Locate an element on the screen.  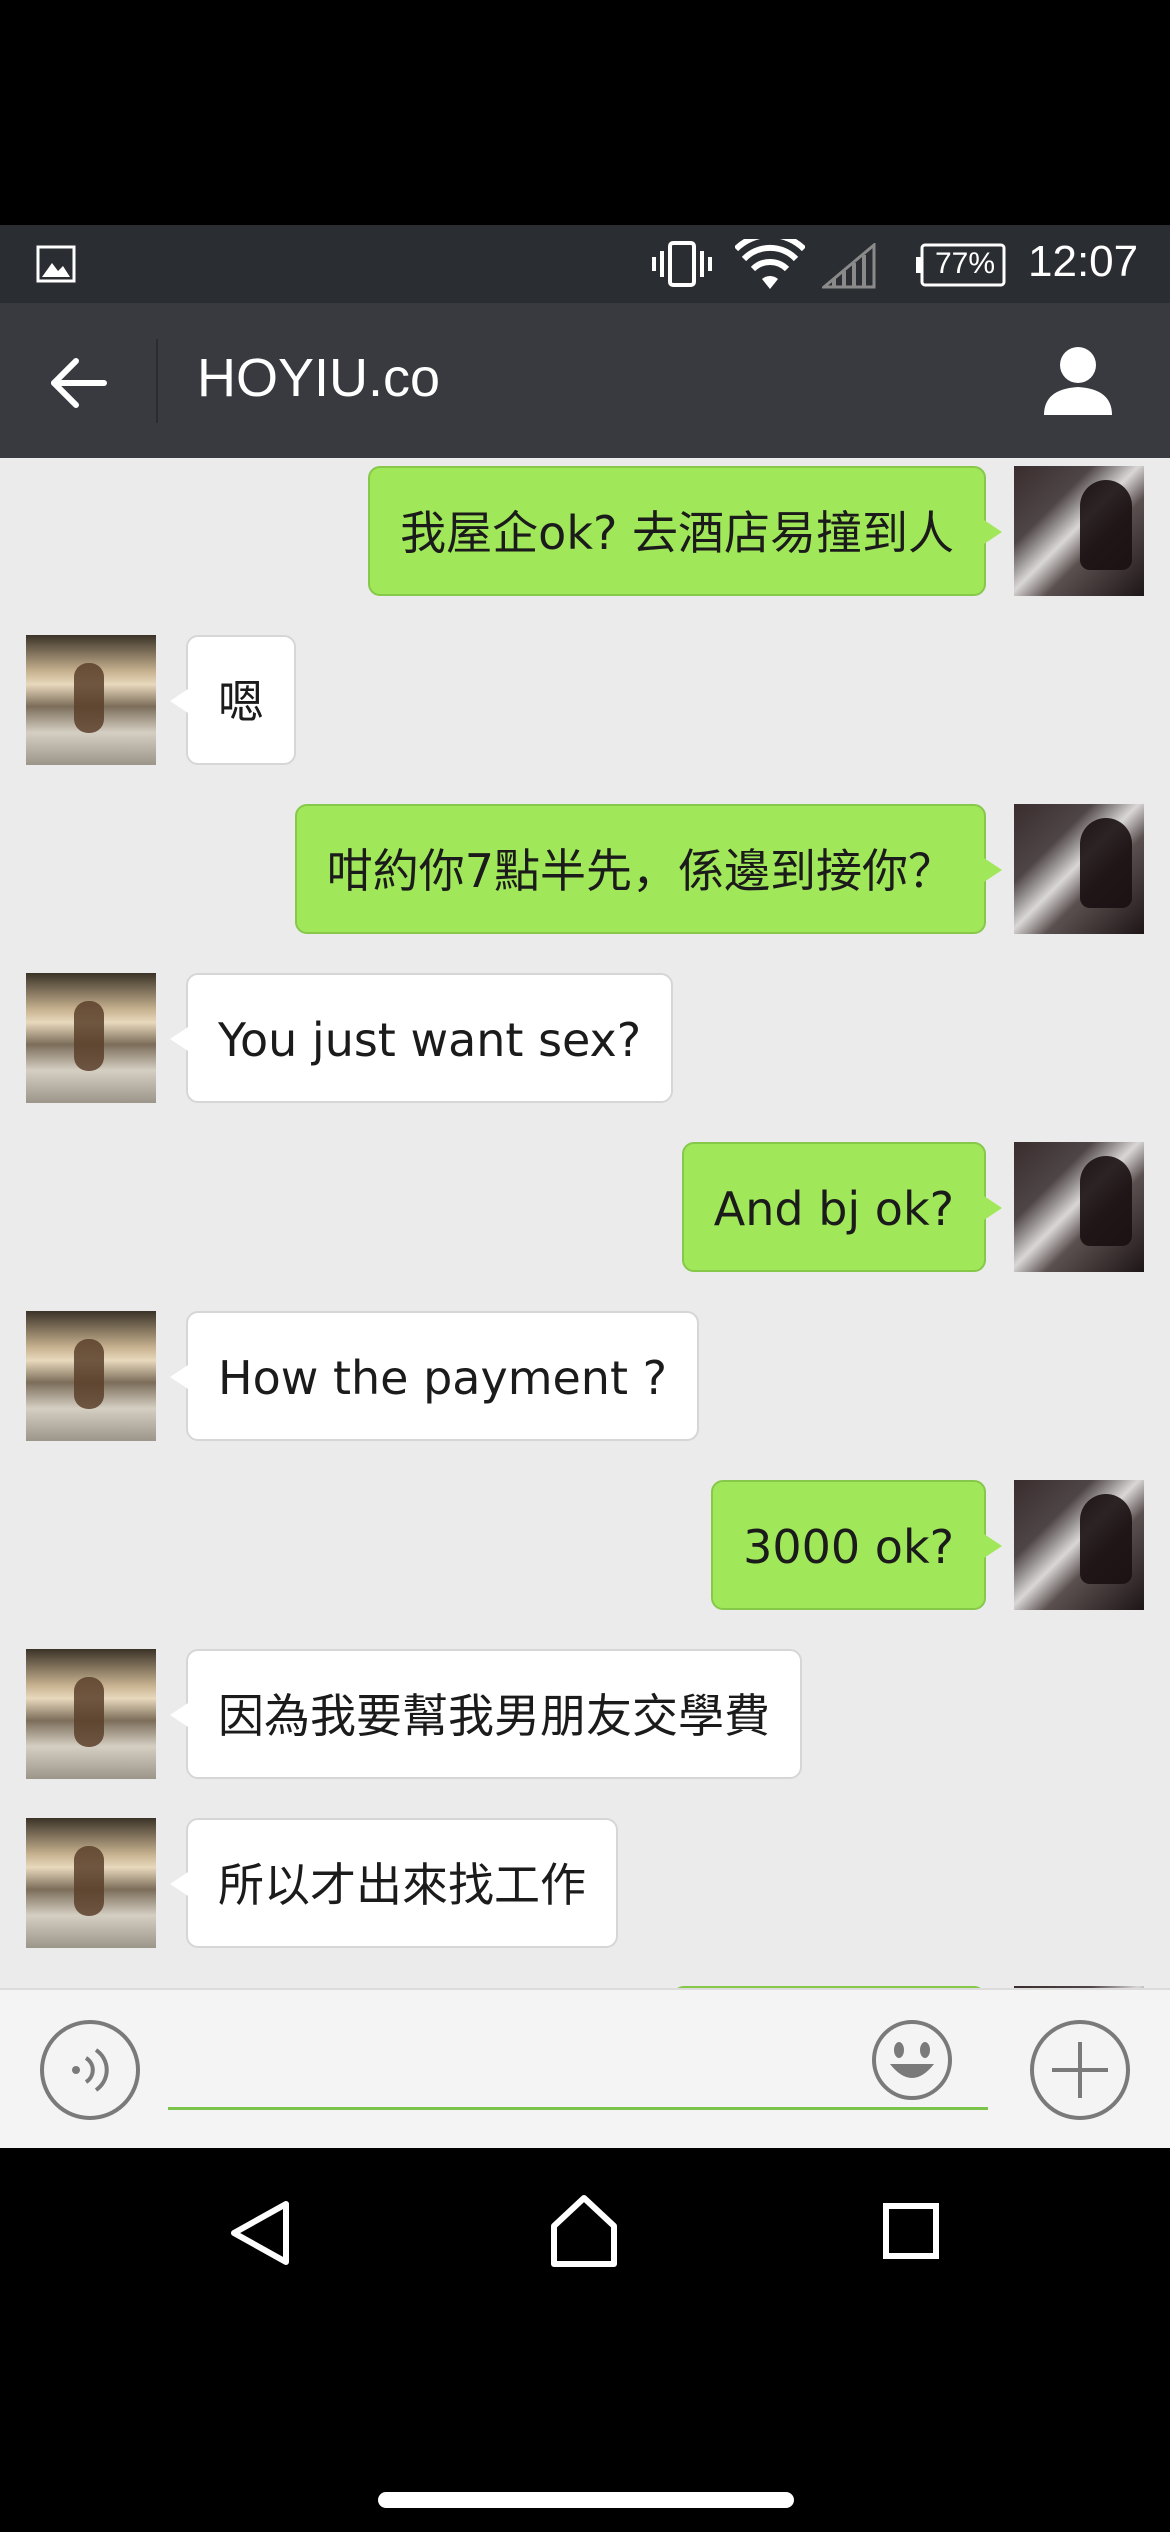
message-composer is located at coordinates (585, 2068).